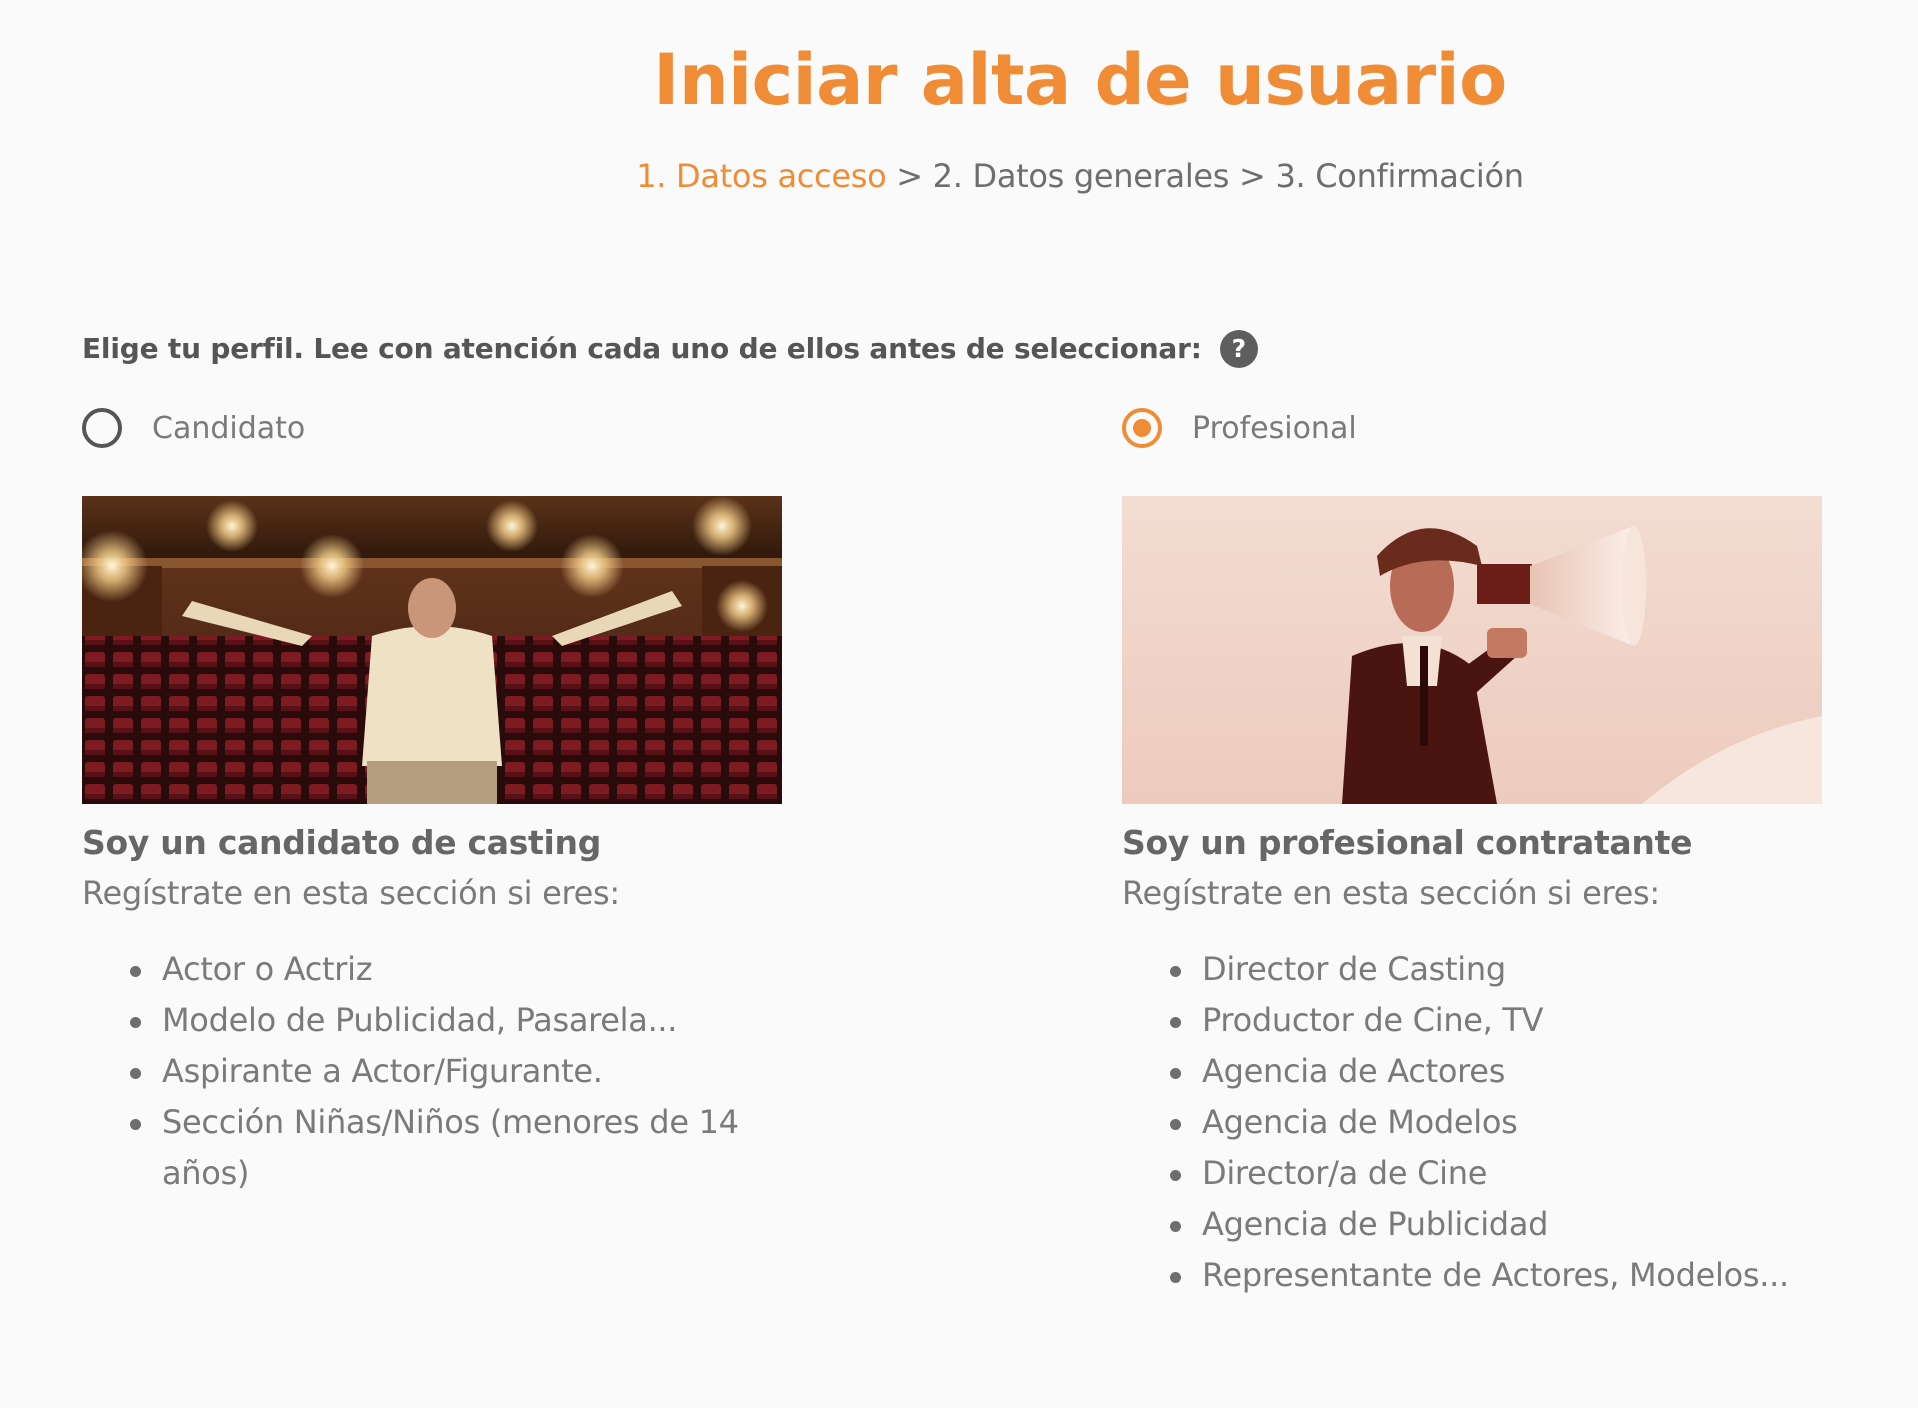 The width and height of the screenshot is (1918, 1408). What do you see at coordinates (1080, 80) in the screenshot?
I see `page-title: Iniciar alta de usuario` at bounding box center [1080, 80].